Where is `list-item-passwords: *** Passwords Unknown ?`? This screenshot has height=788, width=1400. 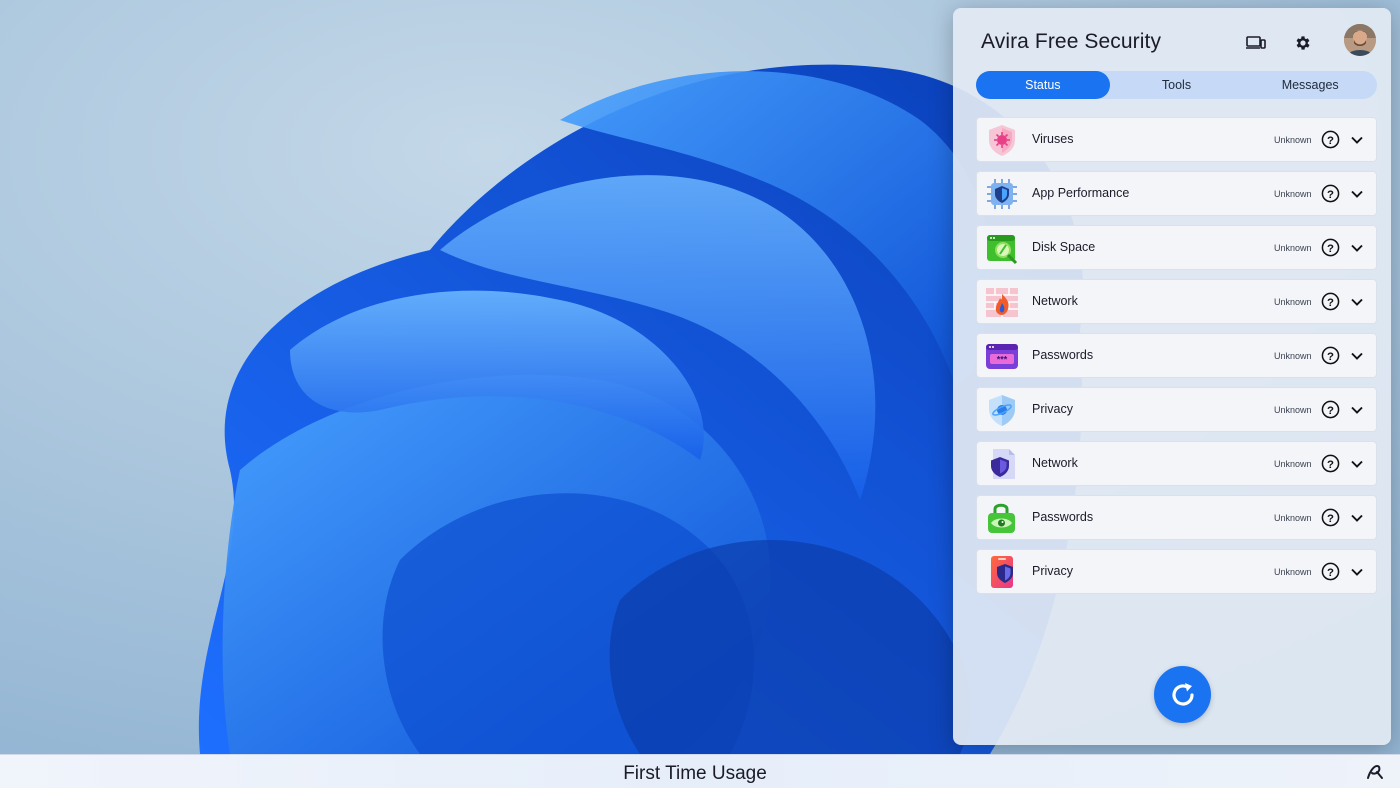
list-item-passwords: *** Passwords Unknown ? is located at coordinates (1176, 355).